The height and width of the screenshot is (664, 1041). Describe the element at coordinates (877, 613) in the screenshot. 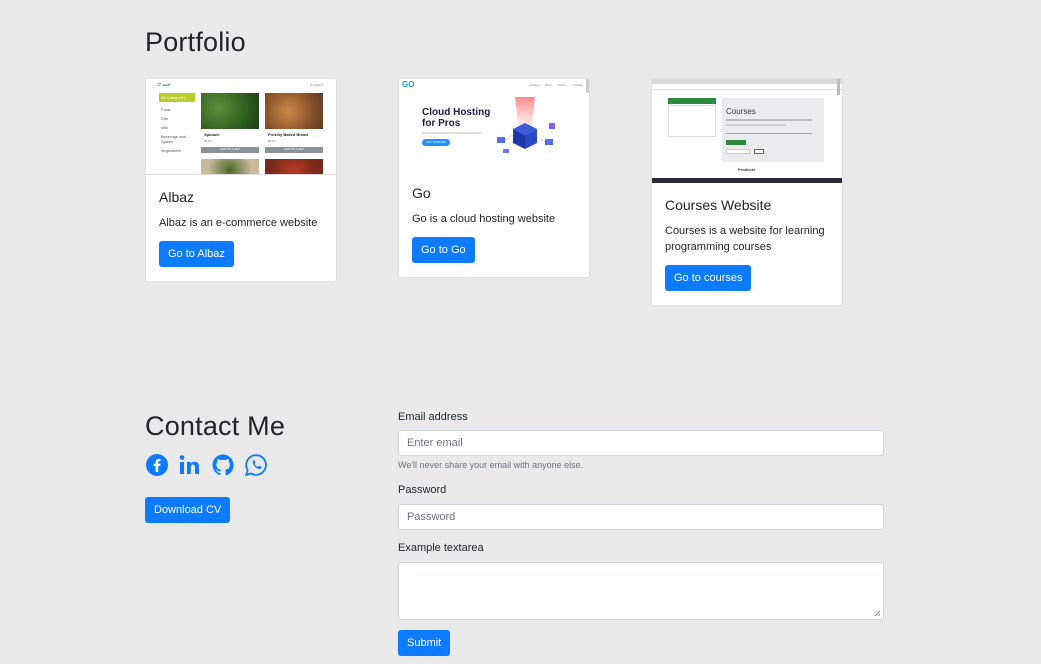

I see `resize-handle-icon` at that location.